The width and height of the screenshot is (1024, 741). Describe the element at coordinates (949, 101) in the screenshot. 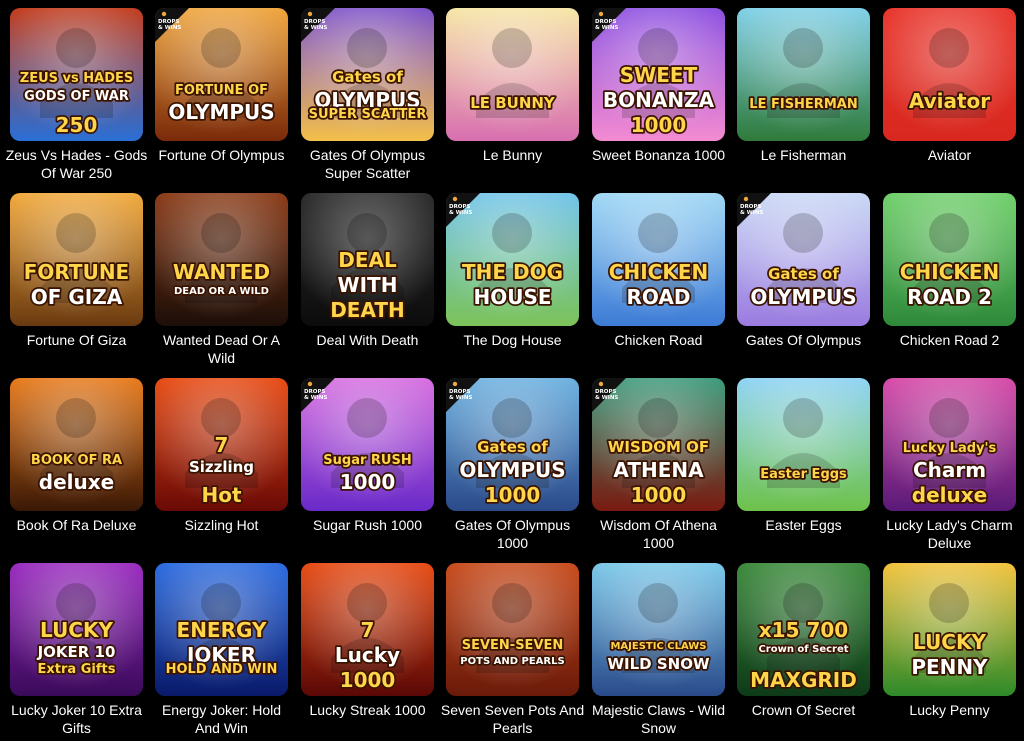

I see `game-logo-text: Aviator` at that location.